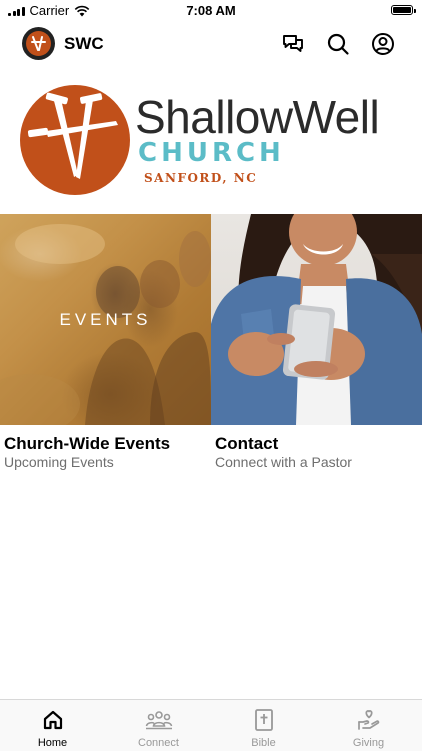 The image size is (422, 751). I want to click on app-header: SWC, so click(211, 44).